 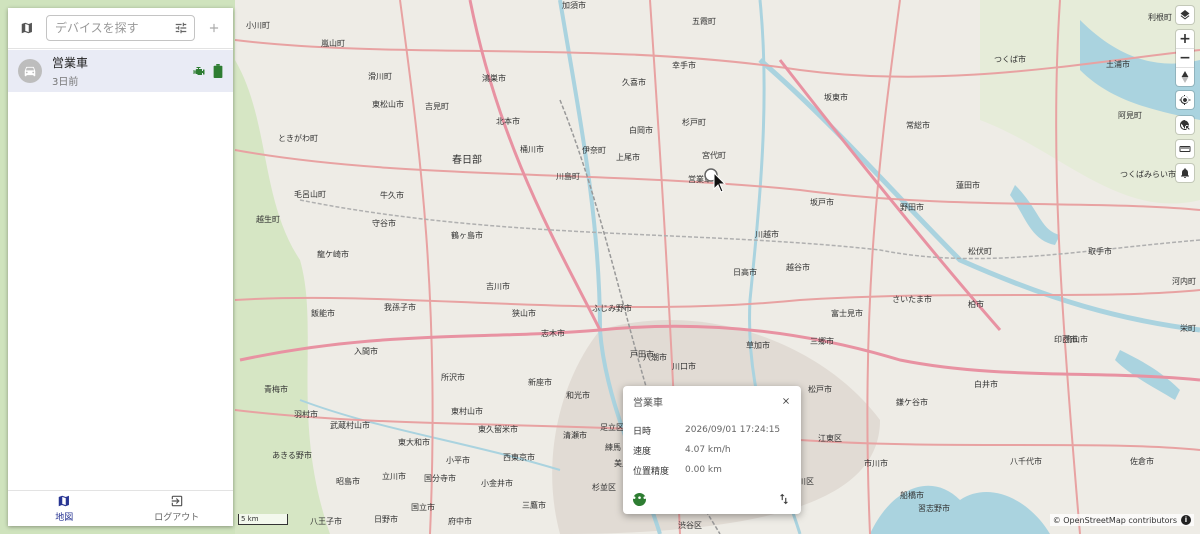 I want to click on travel-explore-icon, so click(x=1185, y=125).